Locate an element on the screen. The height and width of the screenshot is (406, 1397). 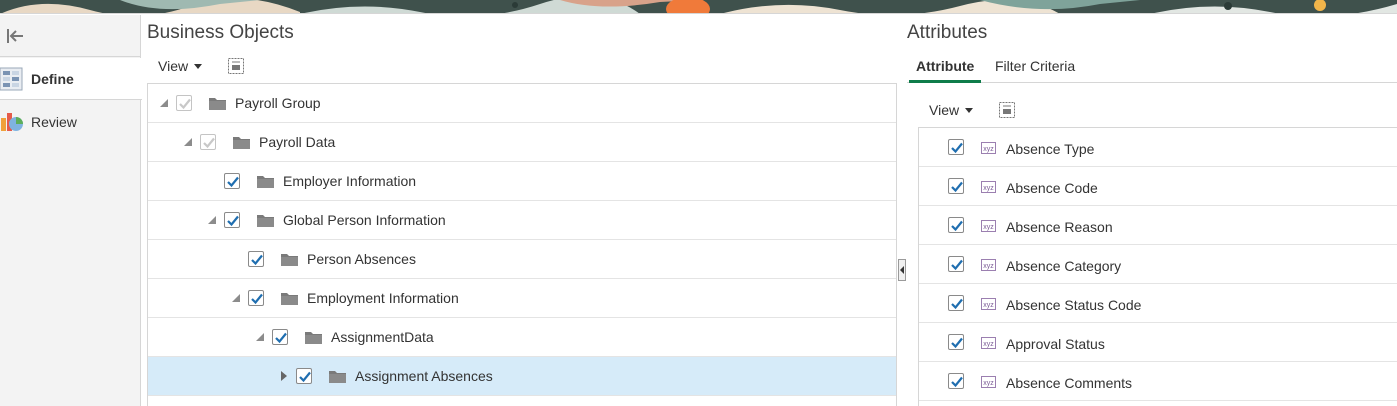
attribute-row: xyz Absence Category is located at coordinates (1158, 264).